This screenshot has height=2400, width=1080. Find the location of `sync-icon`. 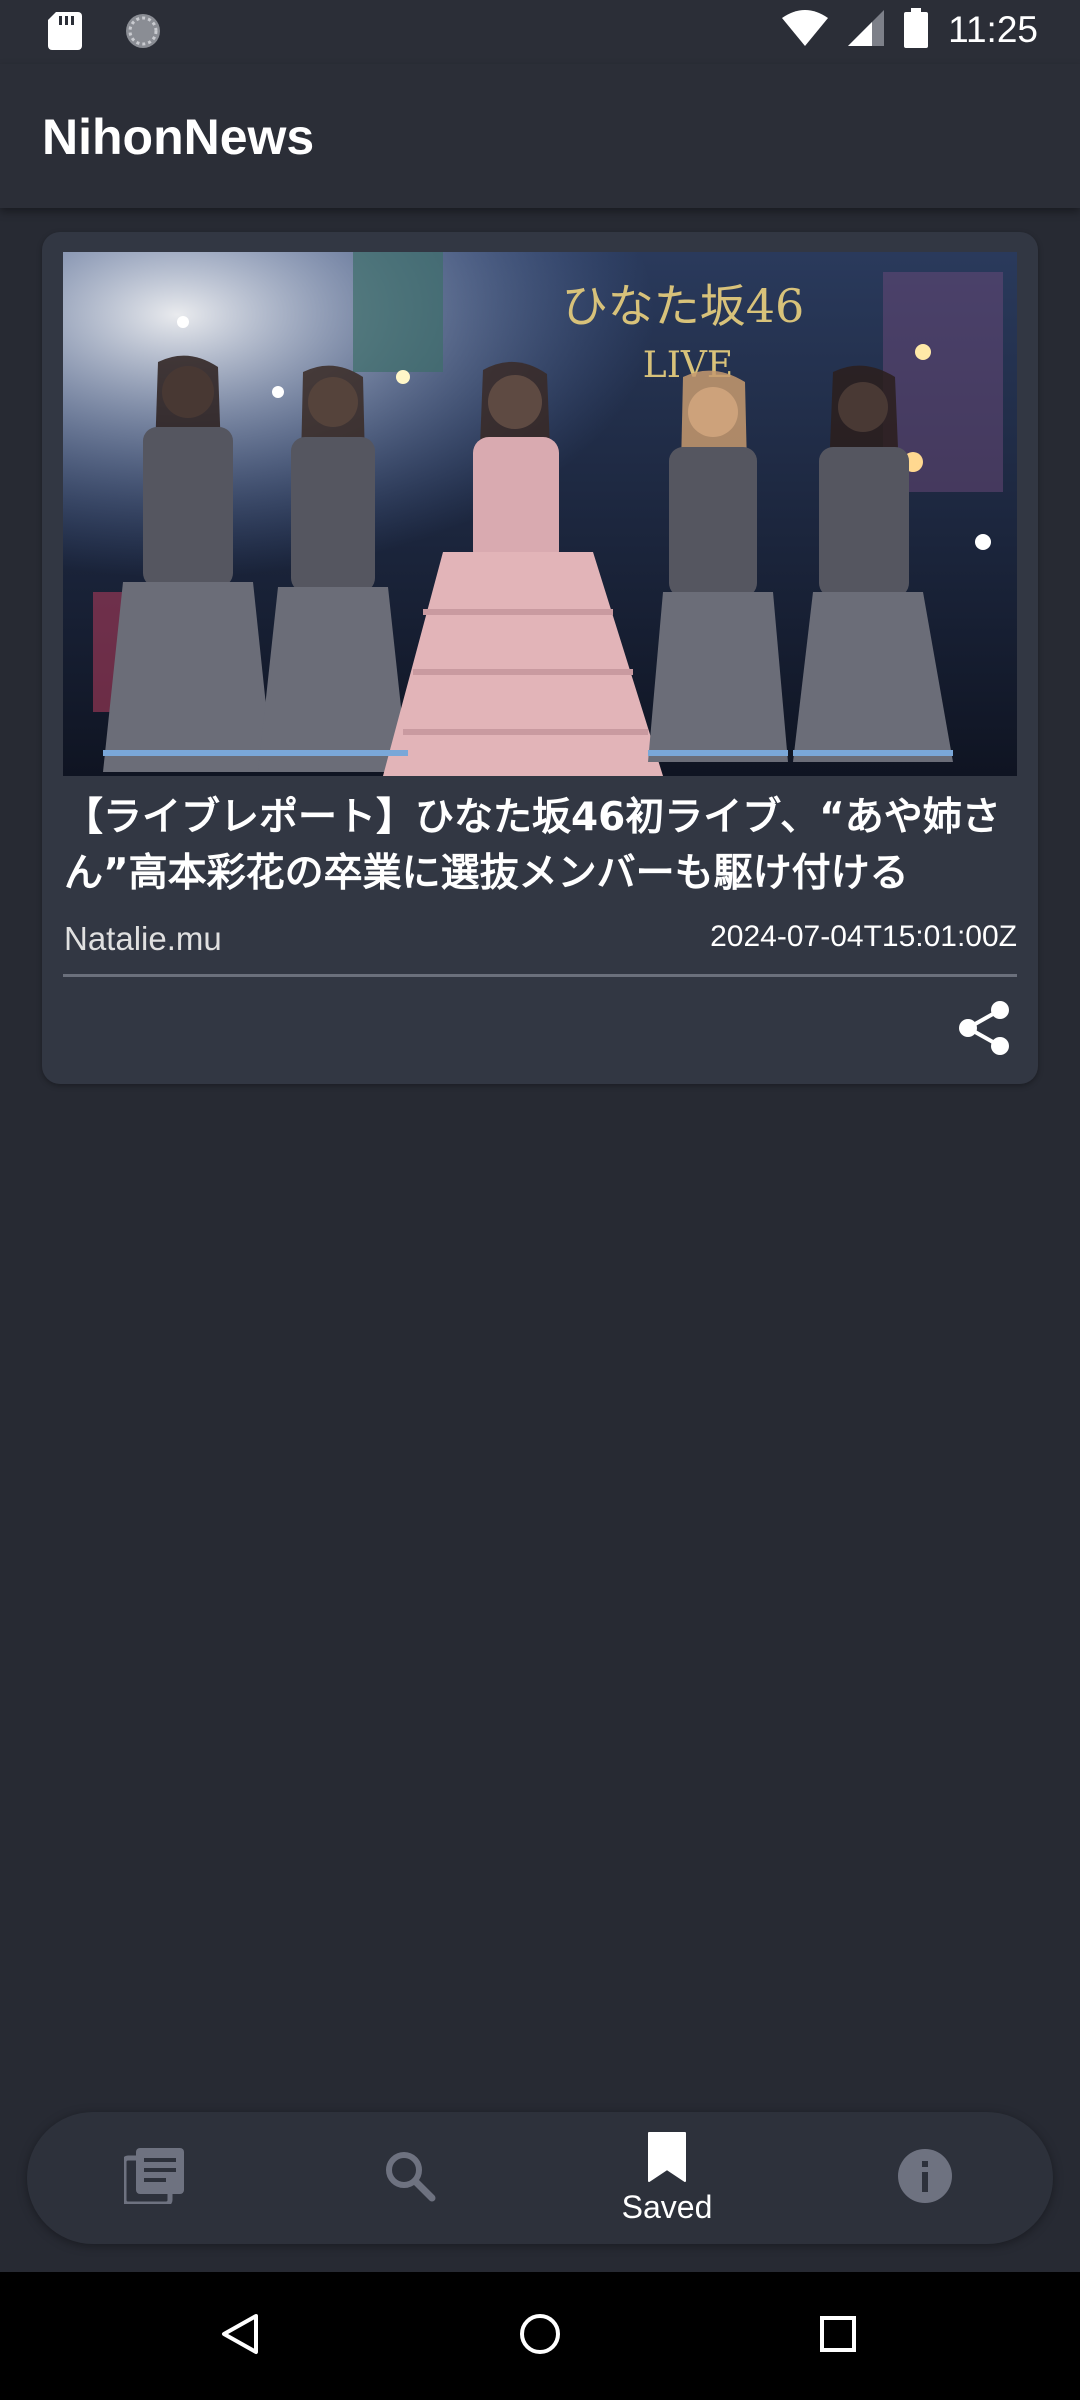

sync-icon is located at coordinates (143, 33).